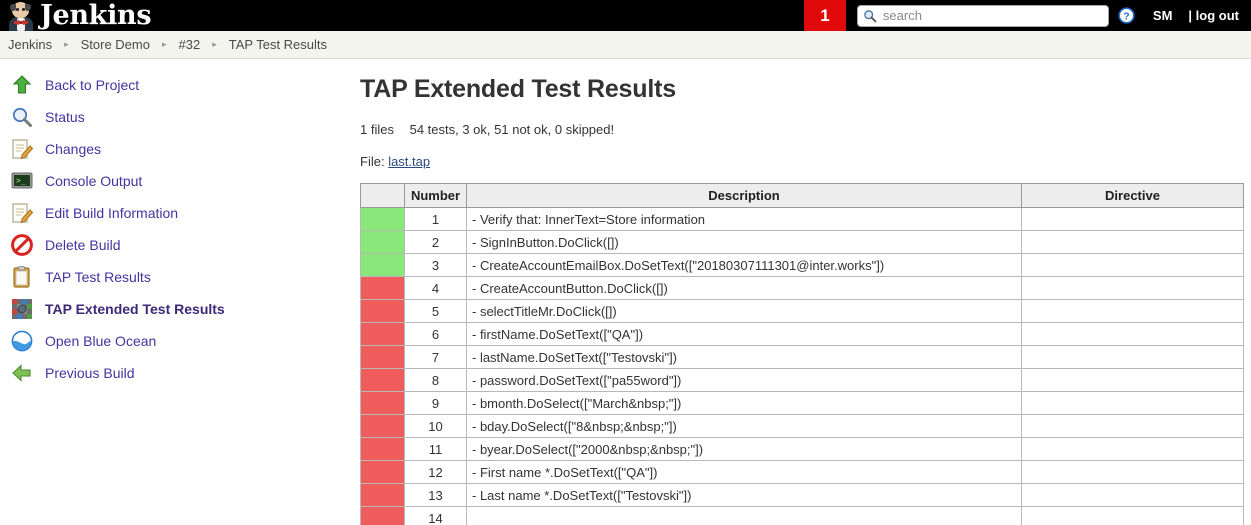  Describe the element at coordinates (744, 311) in the screenshot. I see `cell-description: - selectTitleMr.DoClick([])` at that location.